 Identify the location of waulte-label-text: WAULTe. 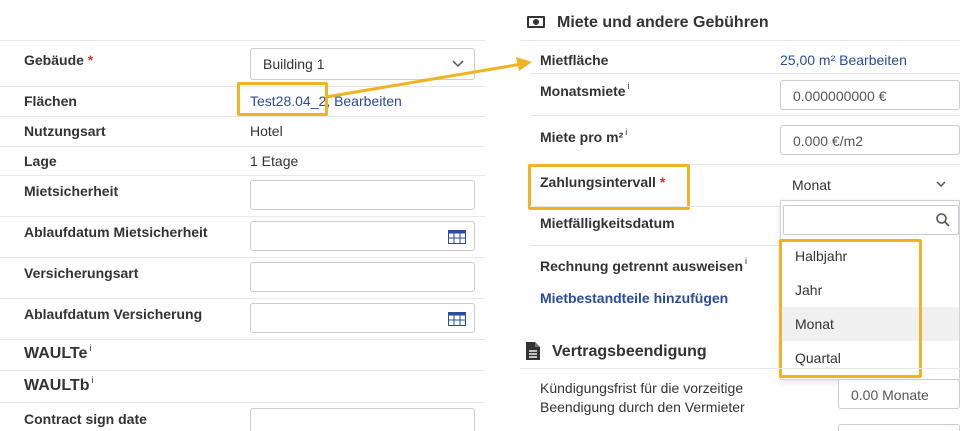
(56, 353).